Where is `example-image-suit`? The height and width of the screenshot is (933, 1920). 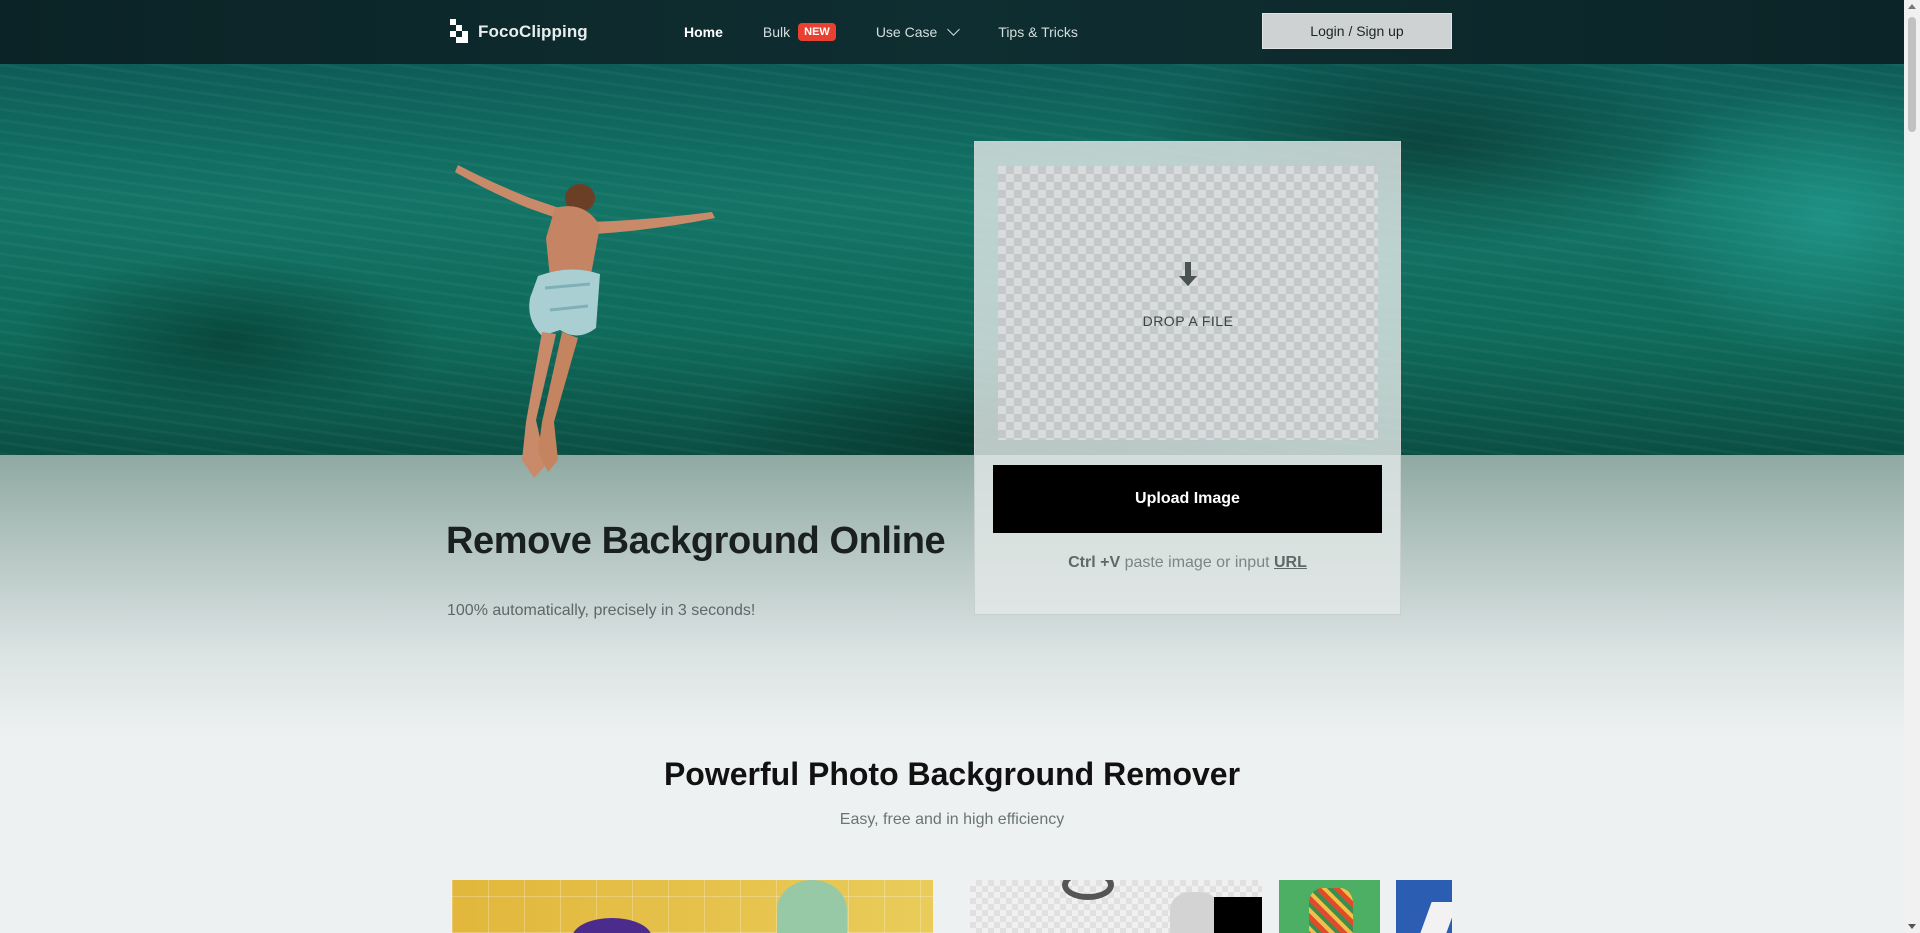 example-image-suit is located at coordinates (1424, 906).